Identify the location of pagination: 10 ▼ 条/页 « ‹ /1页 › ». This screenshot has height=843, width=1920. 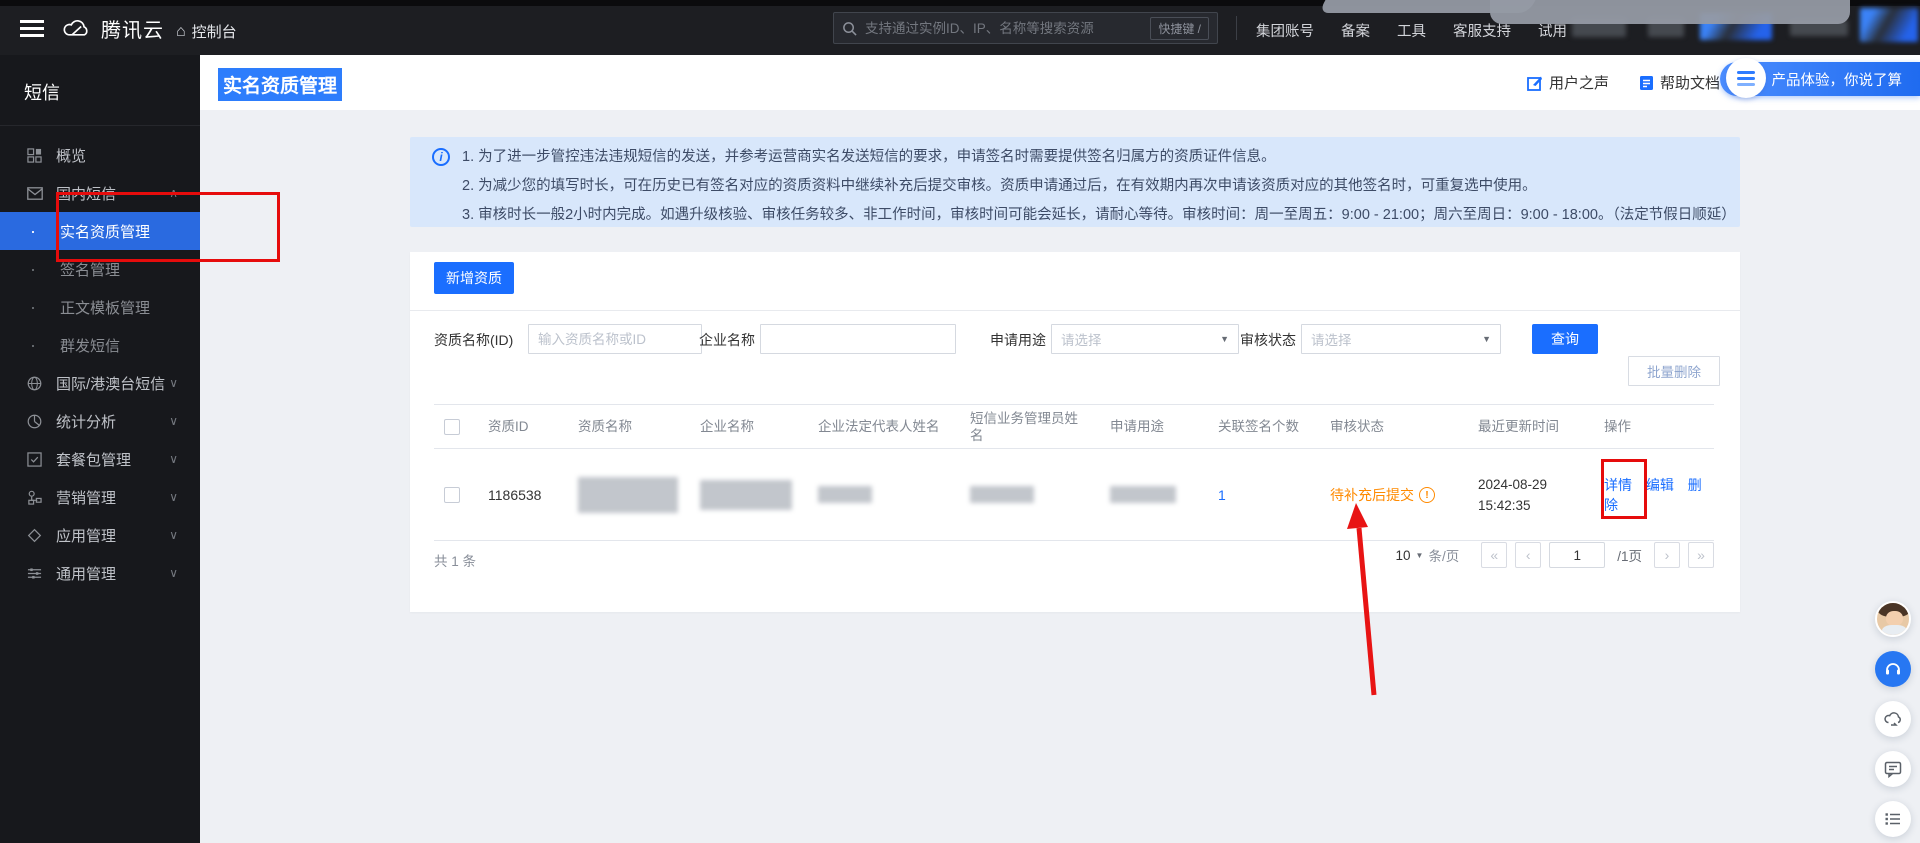
(1555, 555).